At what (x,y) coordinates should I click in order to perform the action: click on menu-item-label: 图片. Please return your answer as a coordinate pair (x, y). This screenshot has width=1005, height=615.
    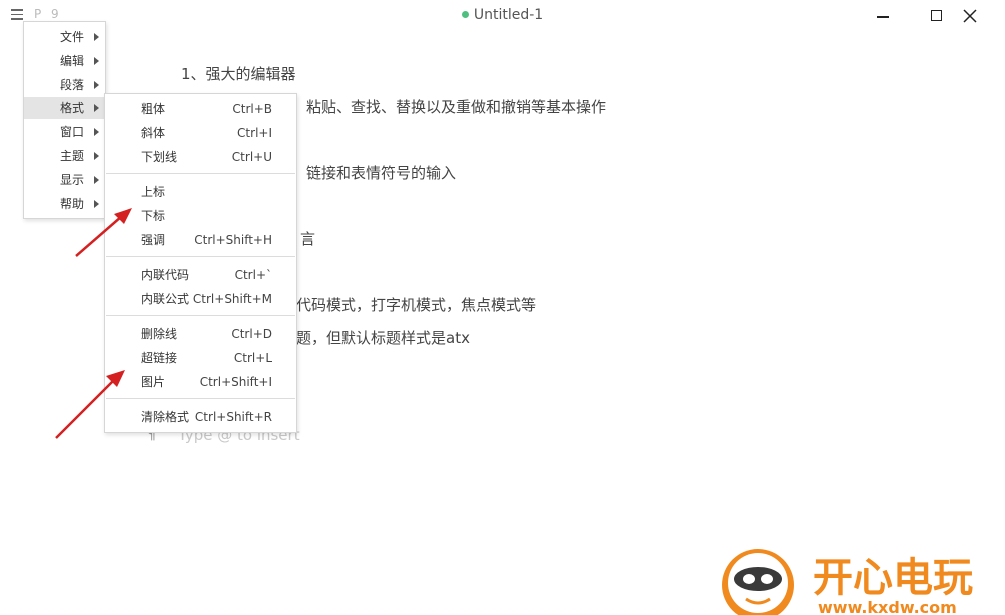
    Looking at the image, I should click on (153, 382).